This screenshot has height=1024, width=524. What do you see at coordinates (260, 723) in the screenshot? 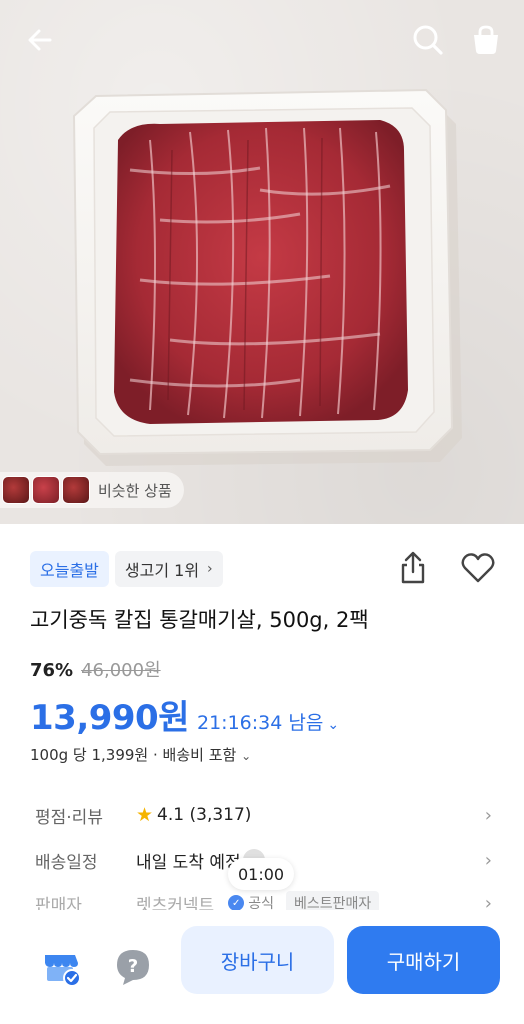
I see `deal-timer-text: 21:16:34 남음` at bounding box center [260, 723].